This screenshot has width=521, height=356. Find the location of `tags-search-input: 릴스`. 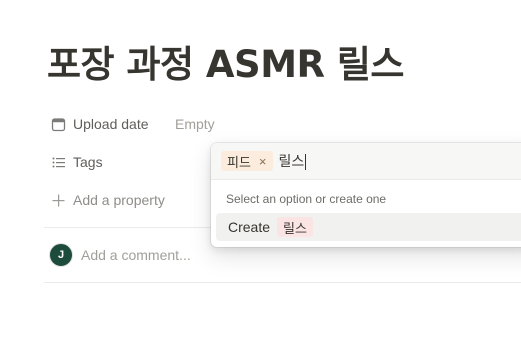

tags-search-input: 릴스 is located at coordinates (293, 161).